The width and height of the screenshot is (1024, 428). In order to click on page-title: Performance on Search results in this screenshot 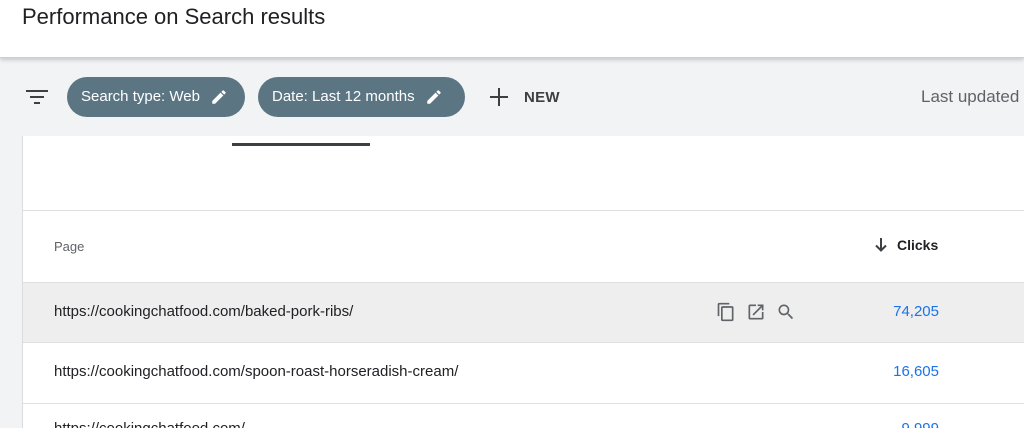, I will do `click(174, 16)`.